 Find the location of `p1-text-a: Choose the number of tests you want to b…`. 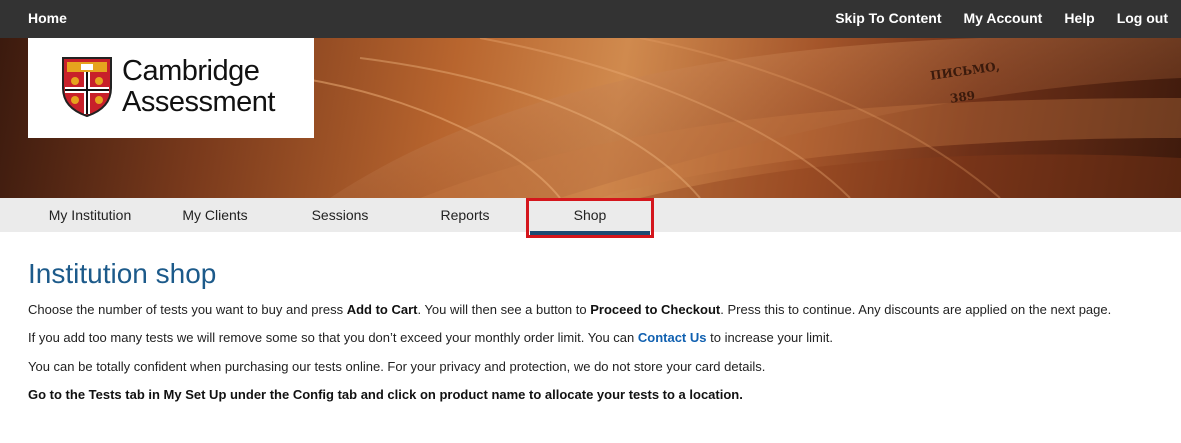

p1-text-a: Choose the number of tests you want to b… is located at coordinates (187, 309).